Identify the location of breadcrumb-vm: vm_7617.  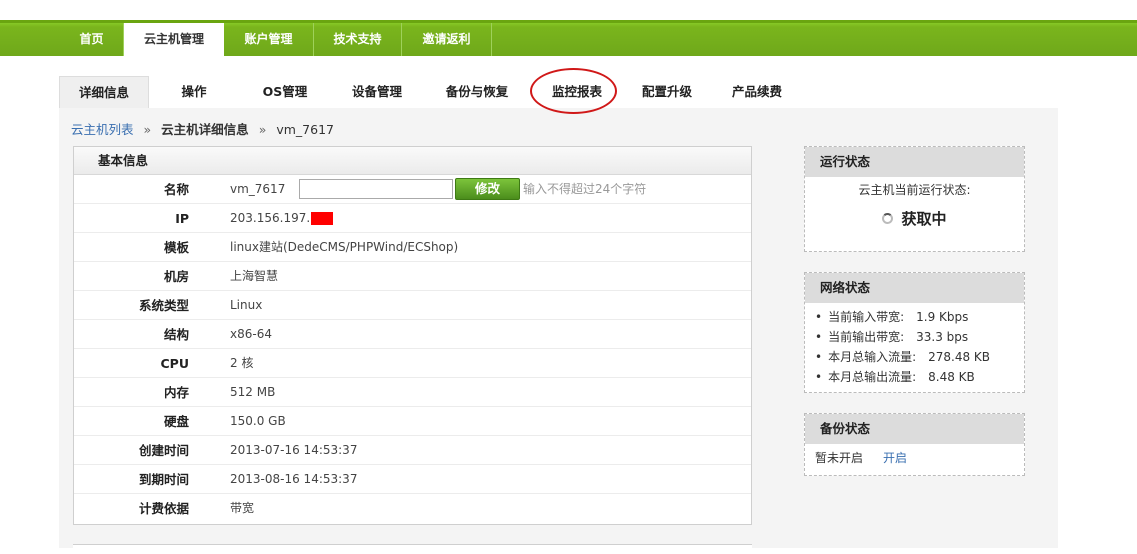
(305, 129).